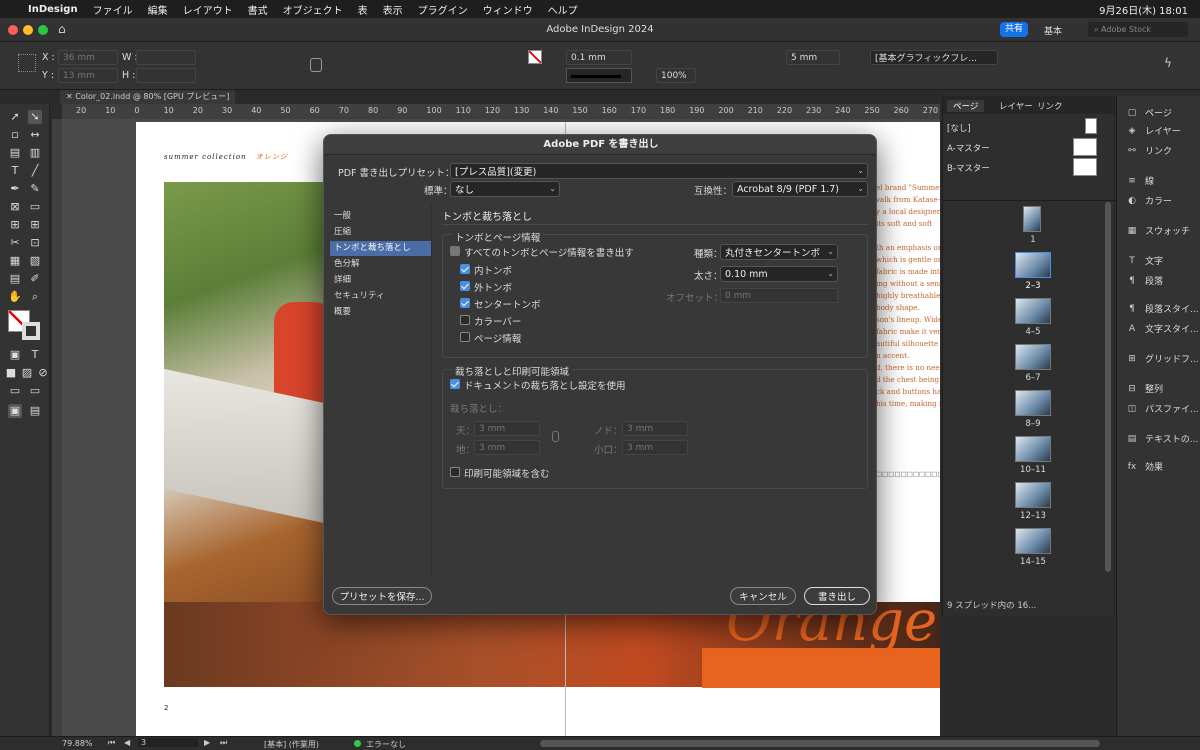 This screenshot has height=750, width=1200. Describe the element at coordinates (15, 243) in the screenshot. I see `scissors-tool-icon: ✂` at that location.